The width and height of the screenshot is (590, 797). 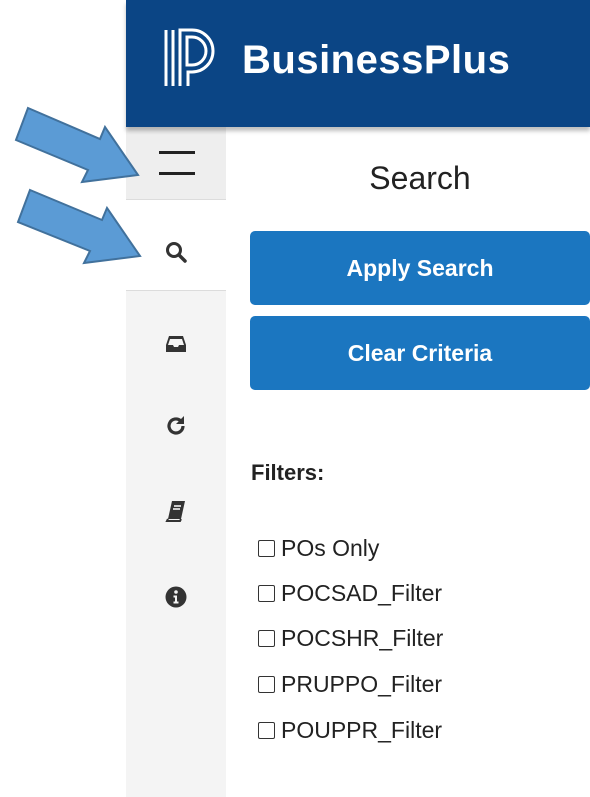 What do you see at coordinates (176, 426) in the screenshot?
I see `refresh-icon` at bounding box center [176, 426].